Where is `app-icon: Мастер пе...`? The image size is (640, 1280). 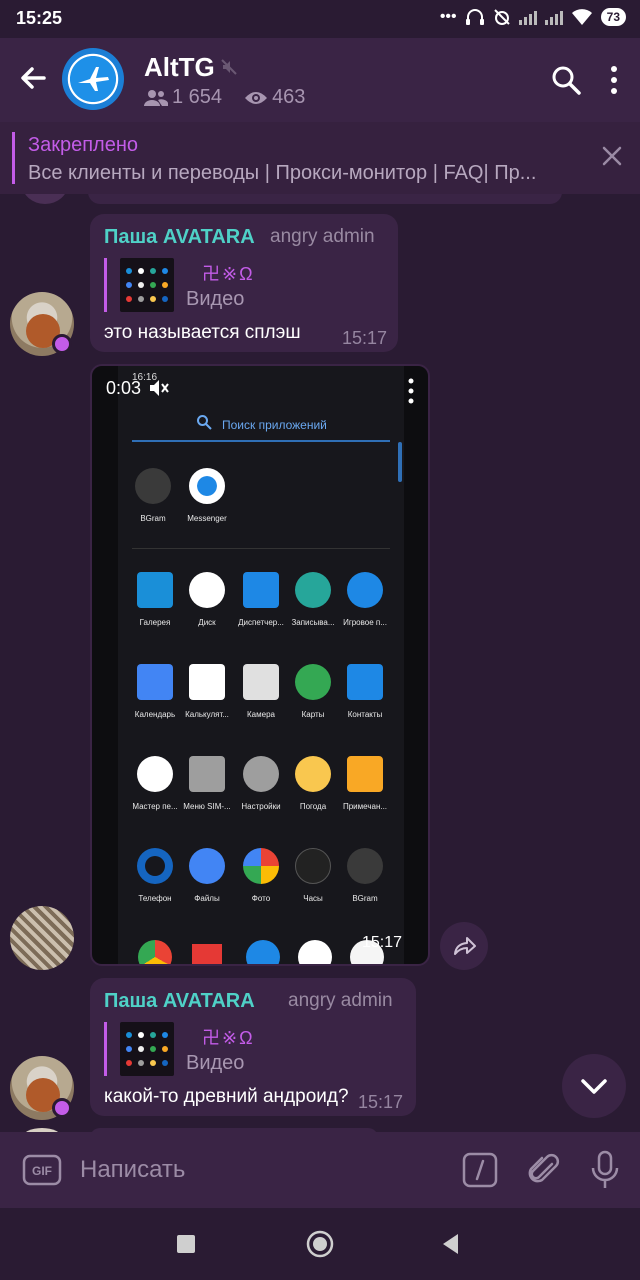
app-icon: Мастер пе... is located at coordinates (155, 783).